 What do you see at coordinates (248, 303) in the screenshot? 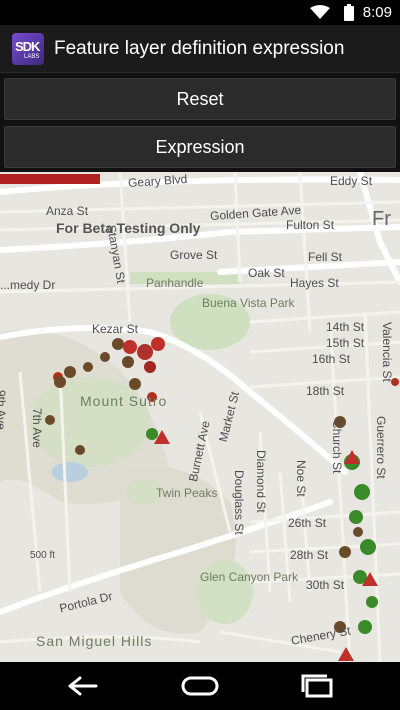
I see `place-label: Buena Vista Park` at bounding box center [248, 303].